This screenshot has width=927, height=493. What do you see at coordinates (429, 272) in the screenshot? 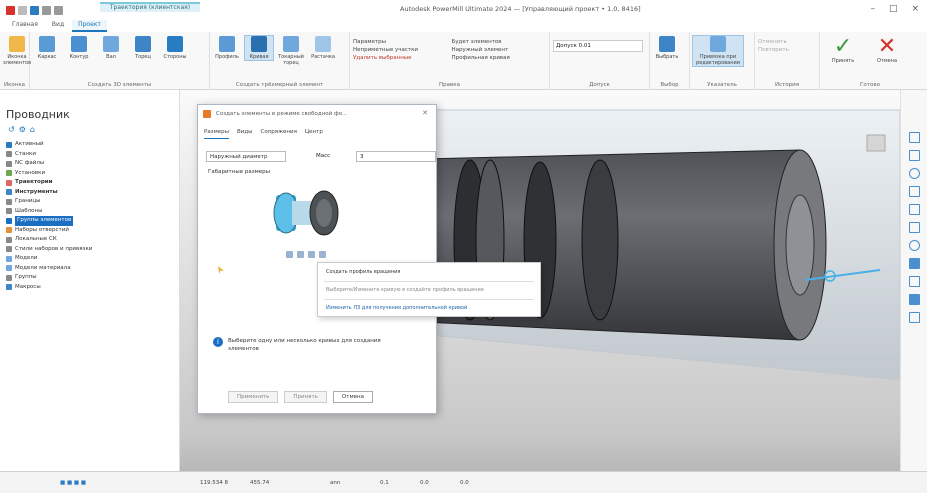
I see `menu-item-create-revolve: Создать профиль вращения` at bounding box center [429, 272].